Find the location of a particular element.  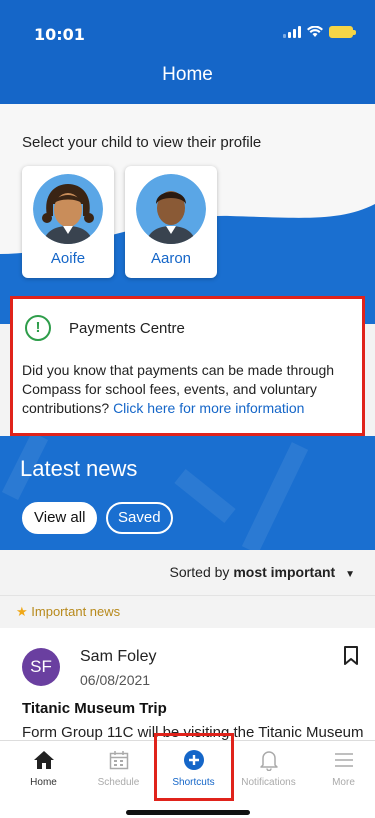

author-name: Sam Foley is located at coordinates (118, 656).